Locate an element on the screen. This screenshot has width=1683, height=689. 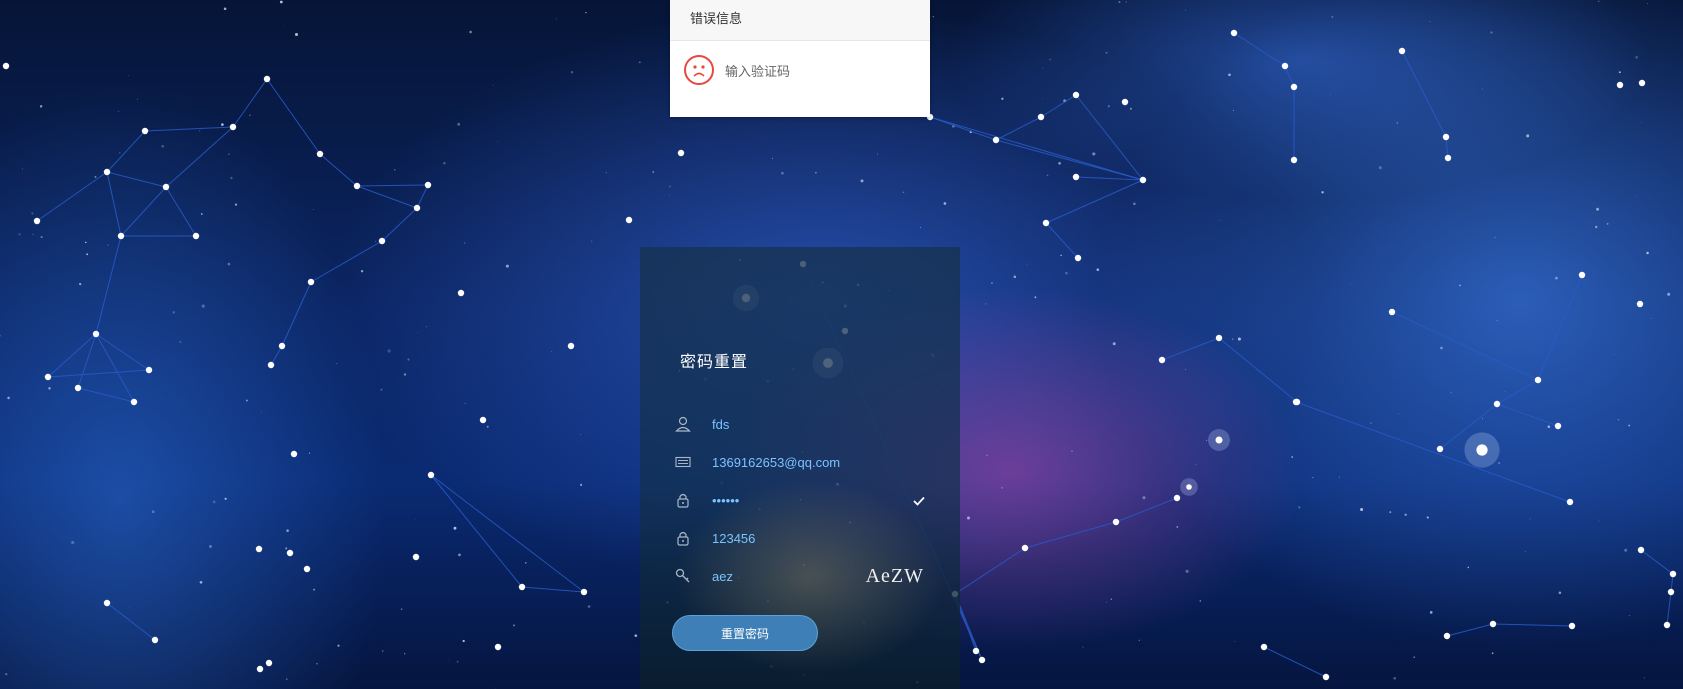
username-field: fds is located at coordinates (809, 424).